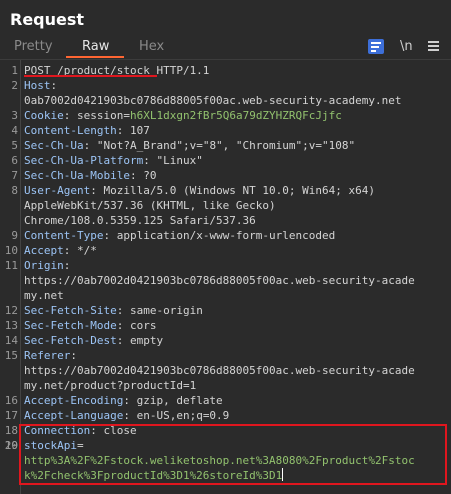 The image size is (451, 494). What do you see at coordinates (433, 46) in the screenshot?
I see `hamburger-menu-icon` at bounding box center [433, 46].